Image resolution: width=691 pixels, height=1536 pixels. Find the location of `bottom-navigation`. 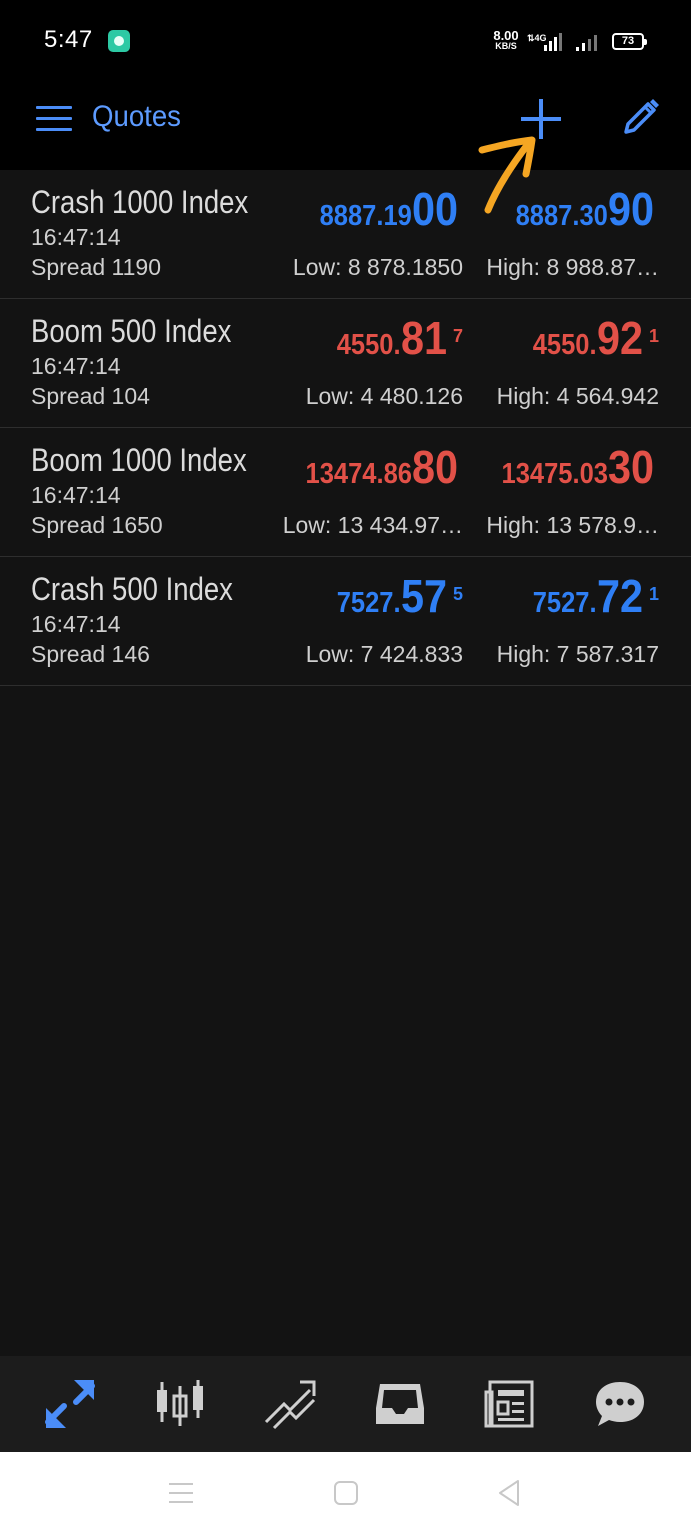

bottom-navigation is located at coordinates (345, 1404).